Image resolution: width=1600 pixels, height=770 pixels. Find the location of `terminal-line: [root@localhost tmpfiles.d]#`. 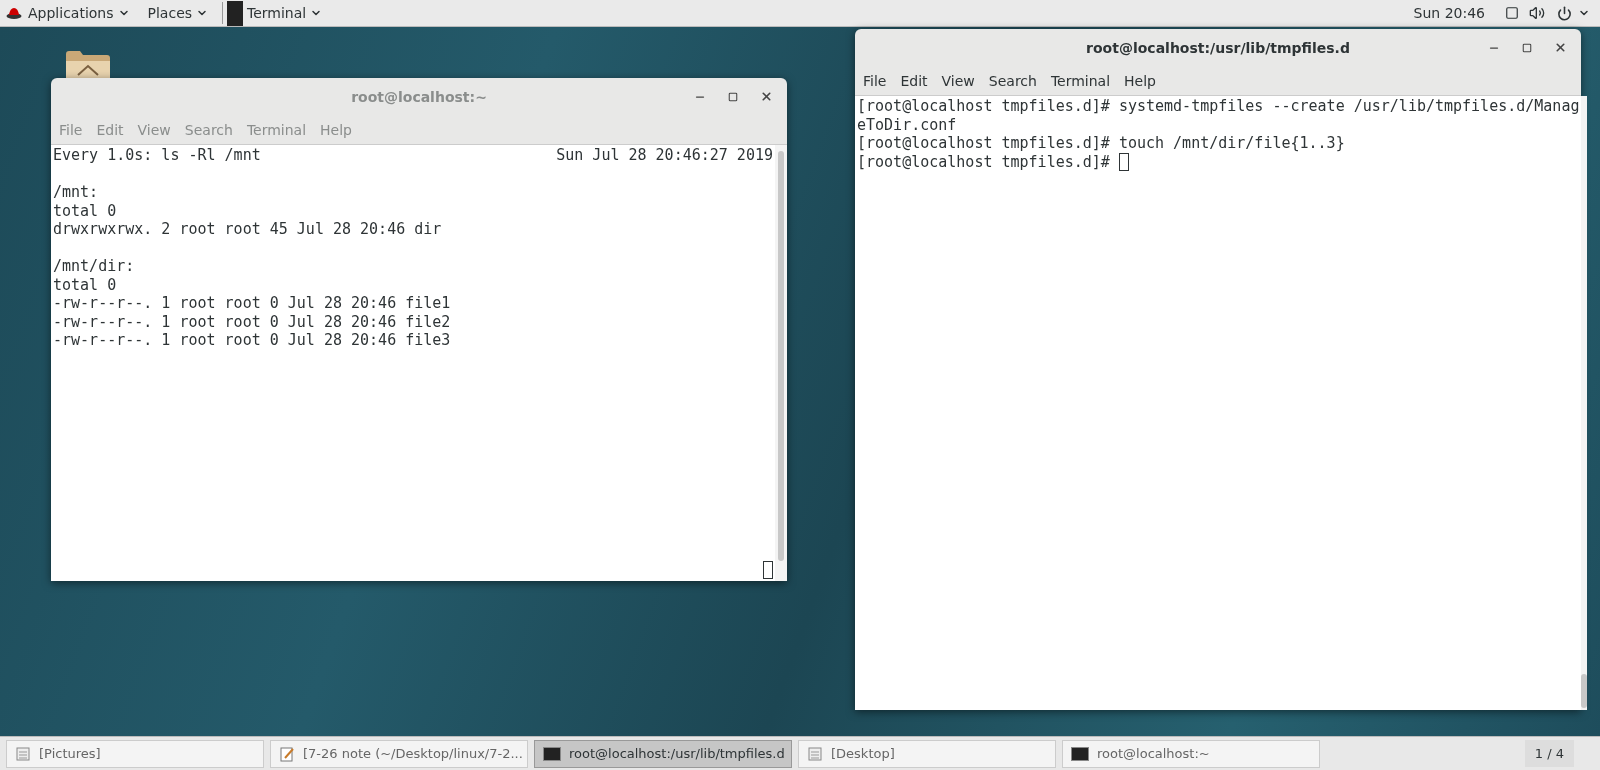

terminal-line: [root@localhost tmpfiles.d]# is located at coordinates (984, 161).